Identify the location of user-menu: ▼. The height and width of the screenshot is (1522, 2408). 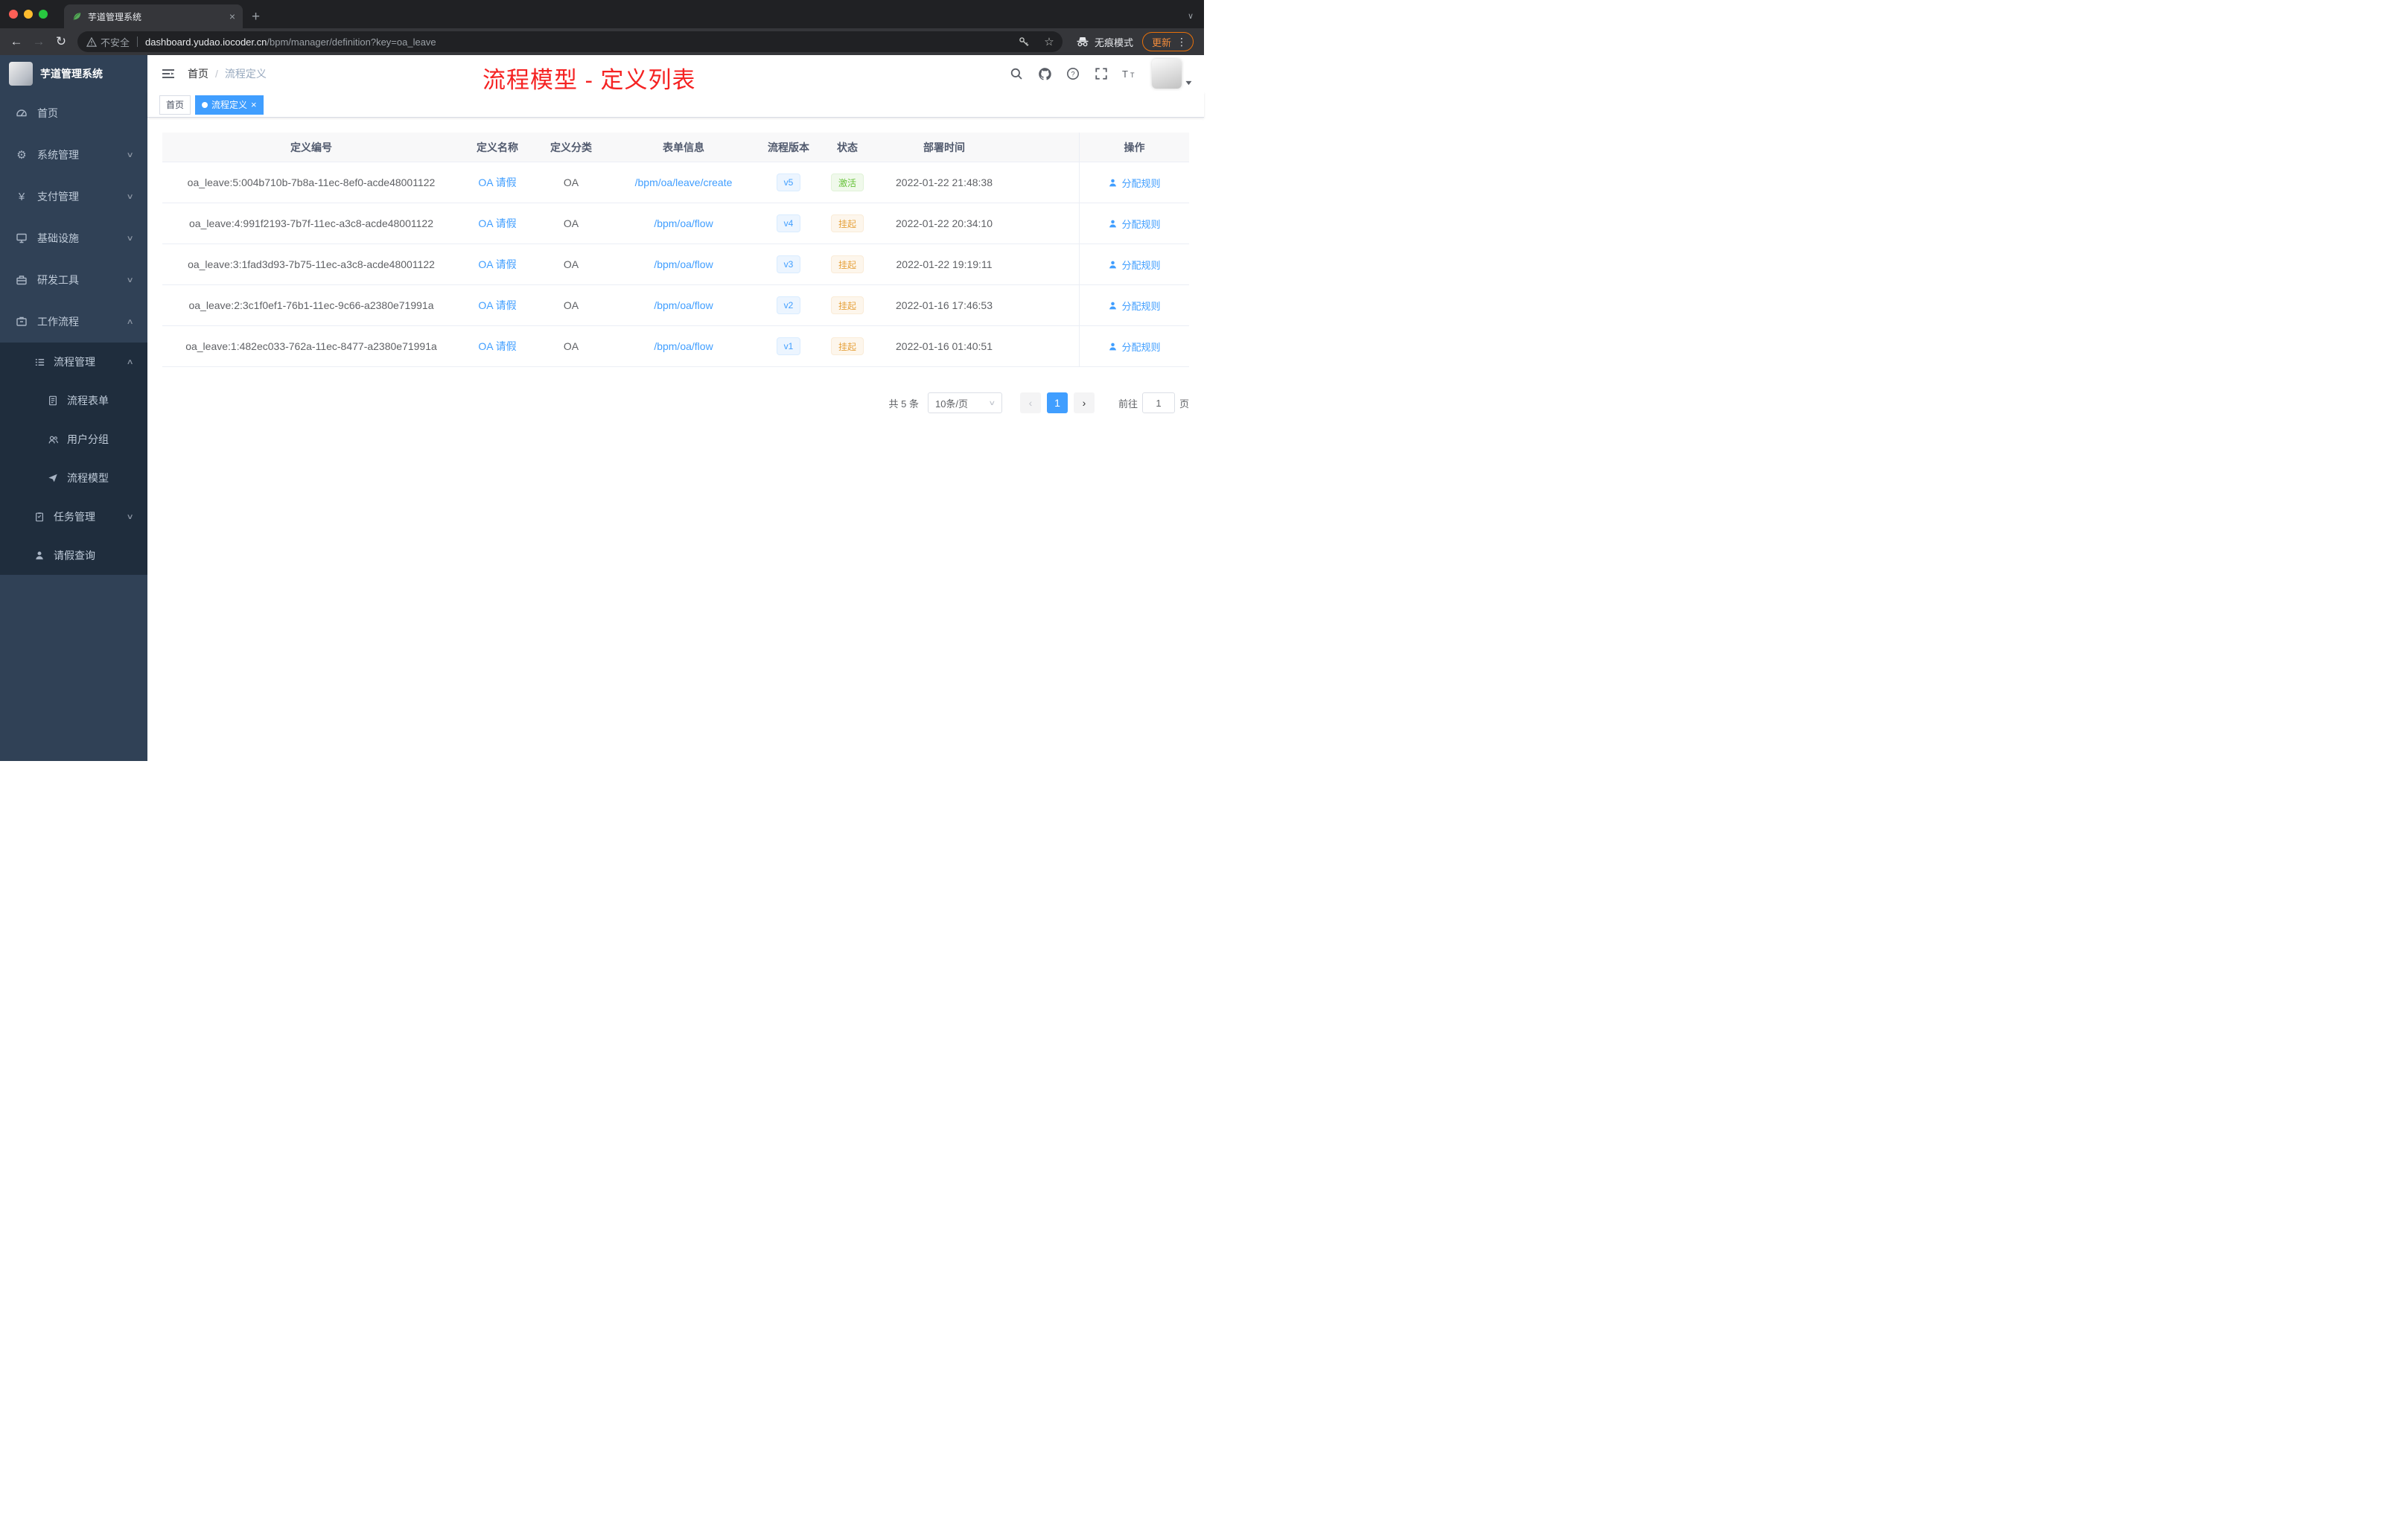
(1173, 74).